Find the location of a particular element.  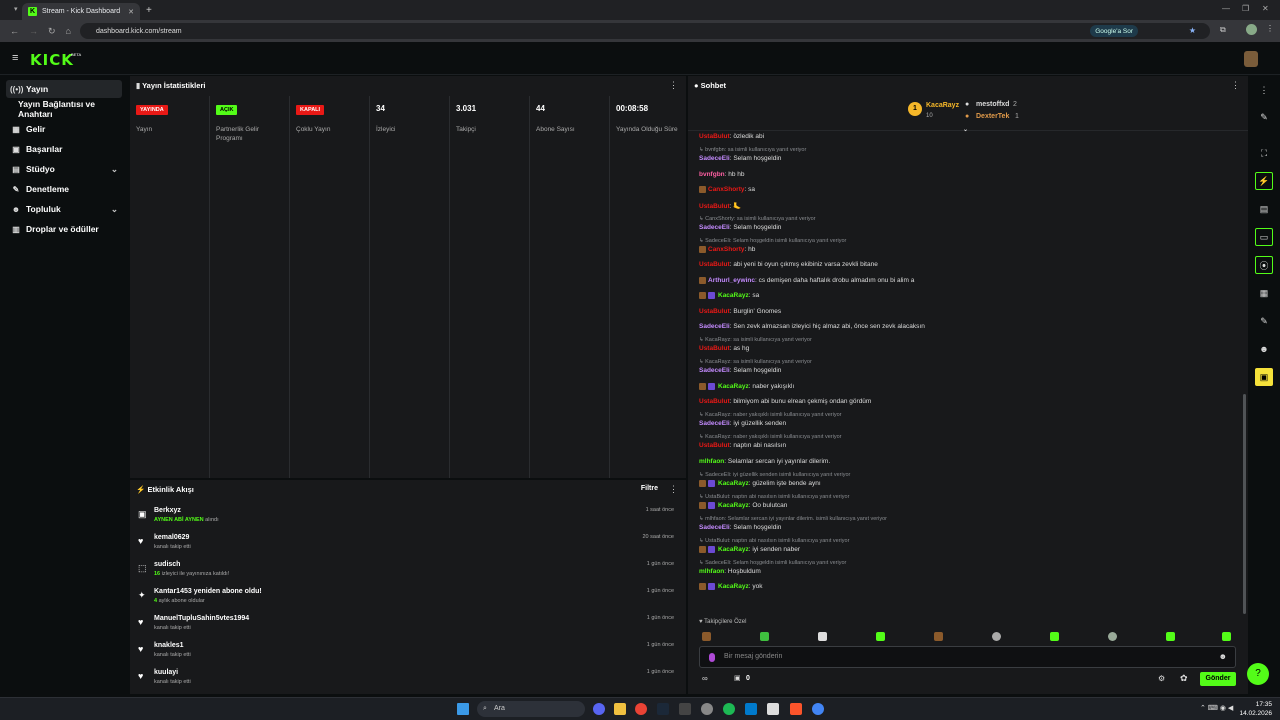

chat-scrollbar is located at coordinates (1244, 504).